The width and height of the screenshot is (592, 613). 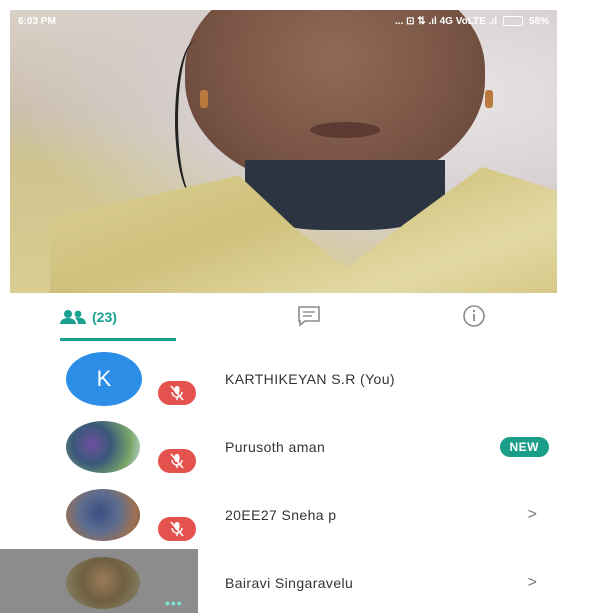 What do you see at coordinates (512, 21) in the screenshot?
I see `battery-icon` at bounding box center [512, 21].